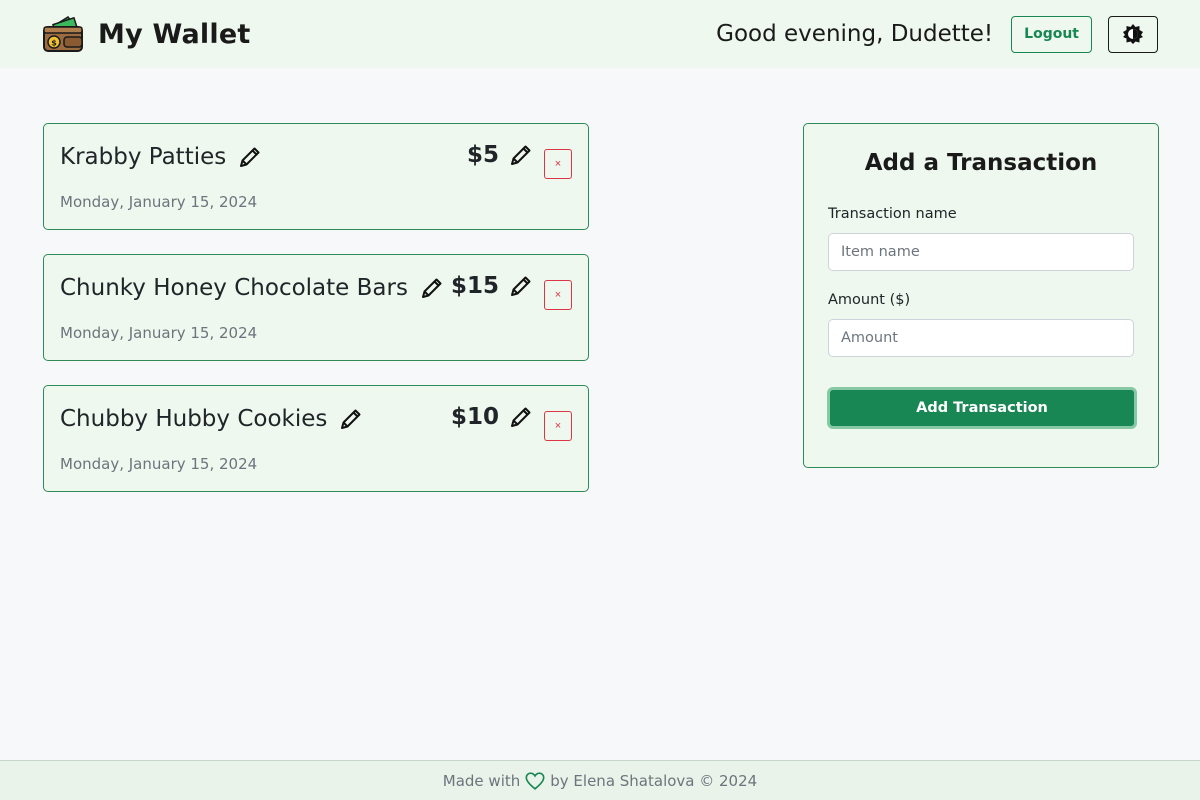  What do you see at coordinates (474, 417) in the screenshot?
I see `transaction-amount: $10` at bounding box center [474, 417].